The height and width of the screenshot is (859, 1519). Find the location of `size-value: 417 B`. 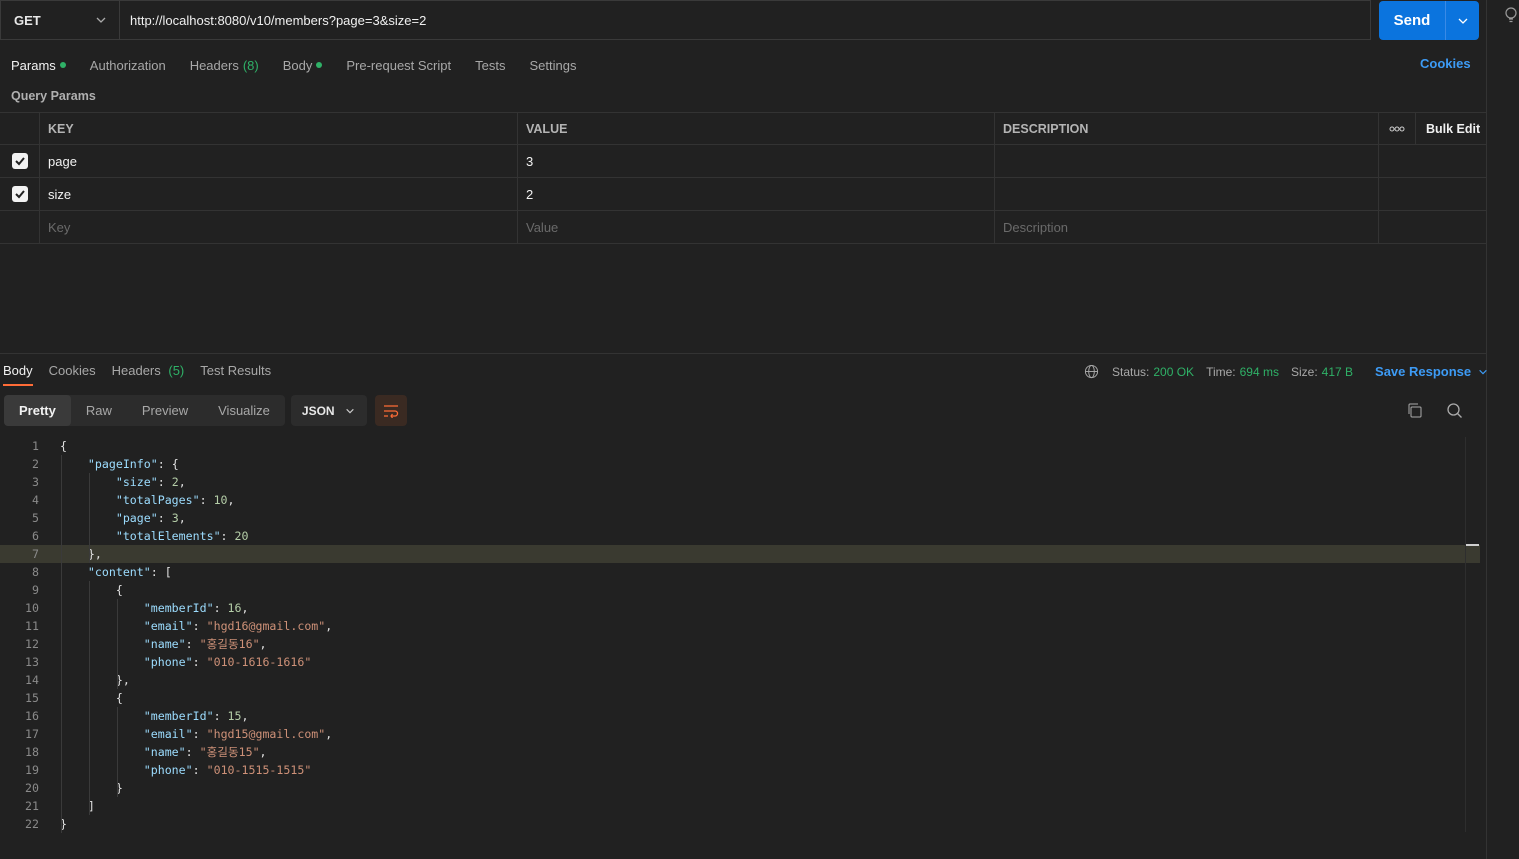

size-value: 417 B is located at coordinates (1337, 371).